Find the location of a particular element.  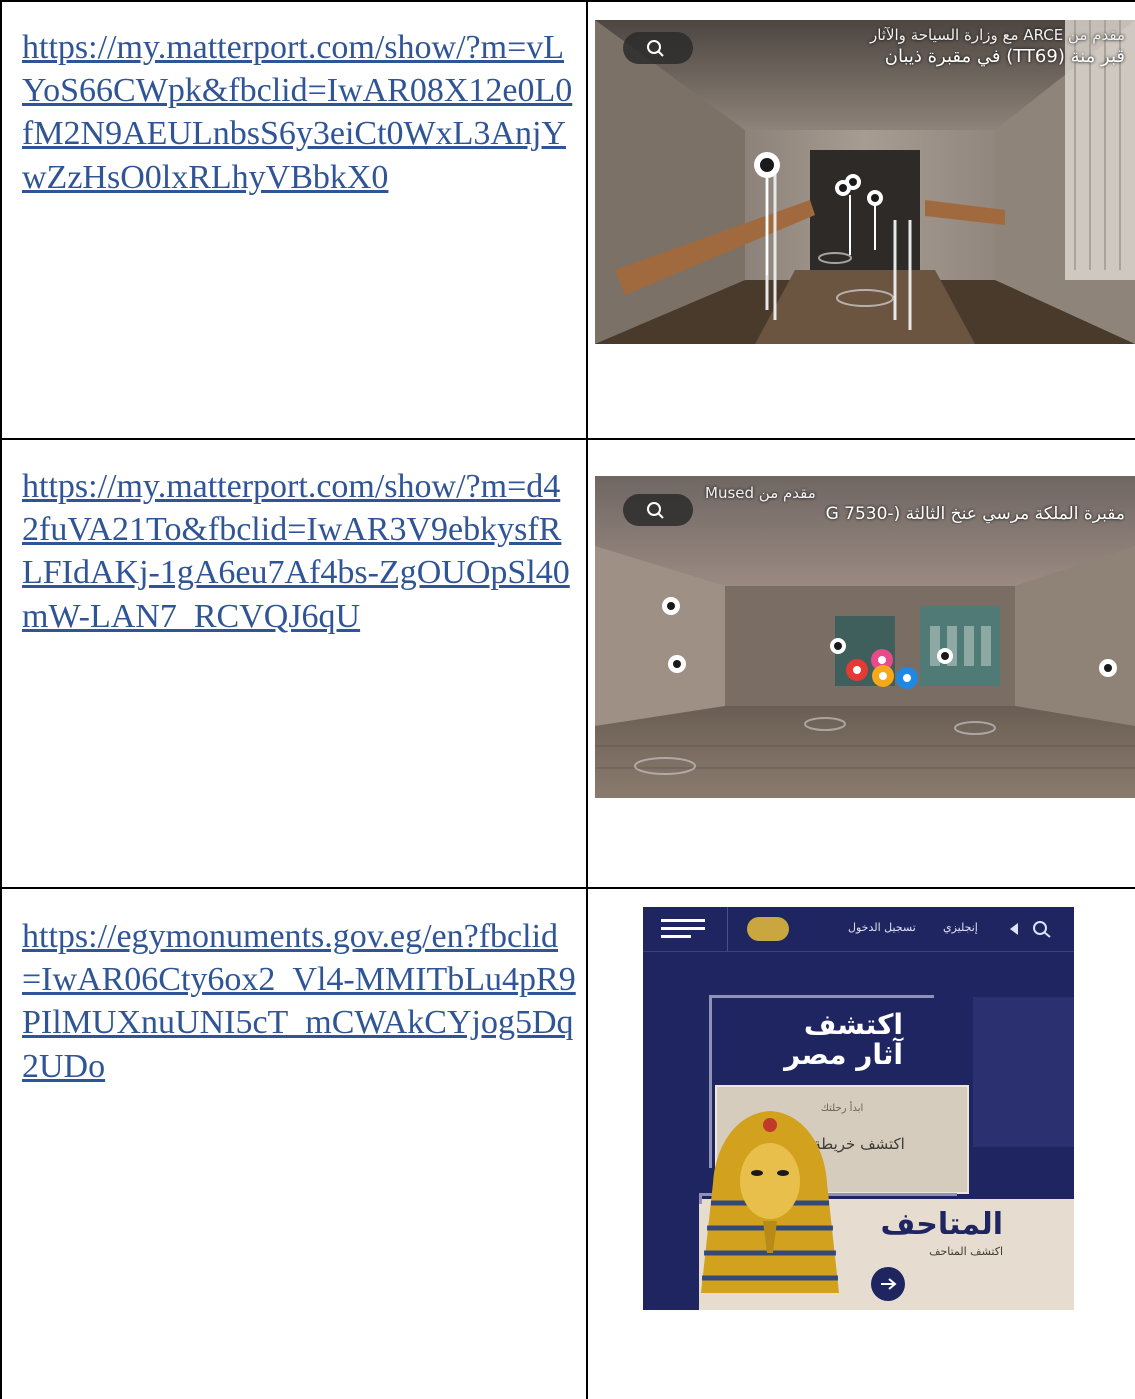

arrow-right-icon is located at coordinates (889, 1284).